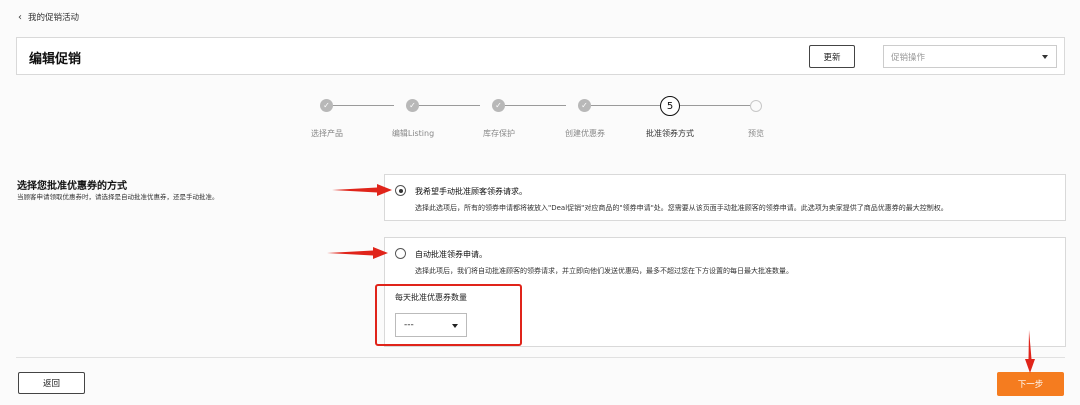 Image resolution: width=1080 pixels, height=405 pixels. Describe the element at coordinates (540, 357) in the screenshot. I see `footer-divider` at that location.